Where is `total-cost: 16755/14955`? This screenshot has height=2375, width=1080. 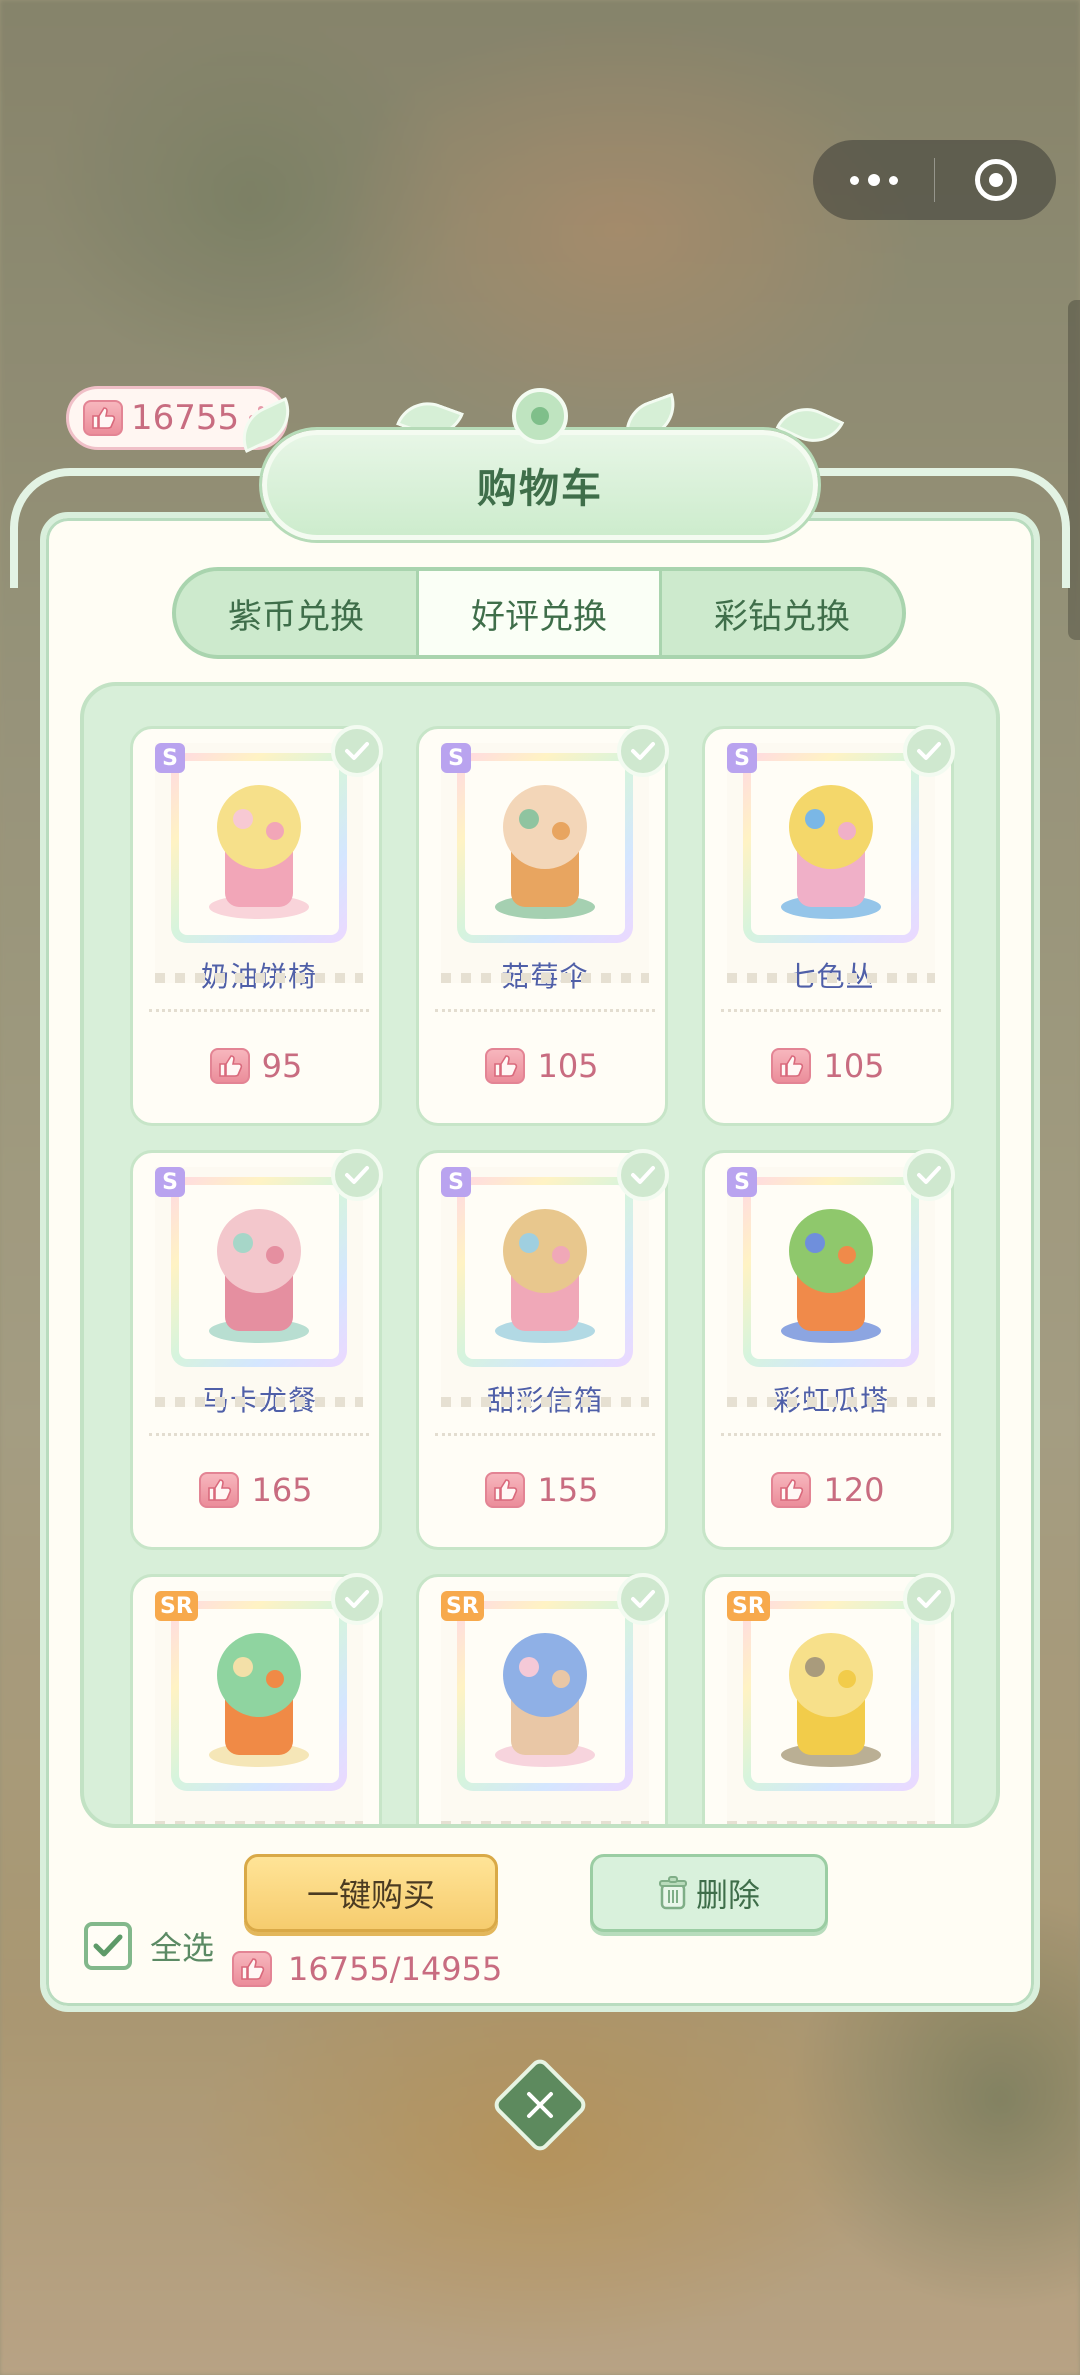
total-cost: 16755/14955 is located at coordinates (367, 1969).